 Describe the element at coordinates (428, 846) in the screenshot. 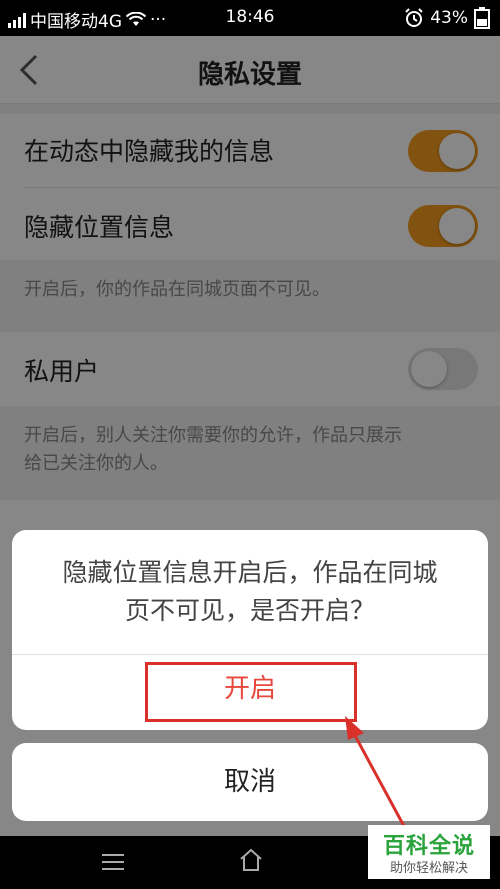

I see `watermark-title: 百科全说` at that location.